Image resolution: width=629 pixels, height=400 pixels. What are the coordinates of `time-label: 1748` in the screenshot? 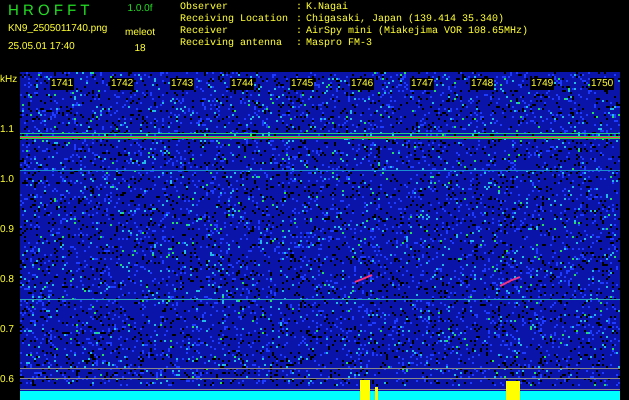 It's located at (482, 84).